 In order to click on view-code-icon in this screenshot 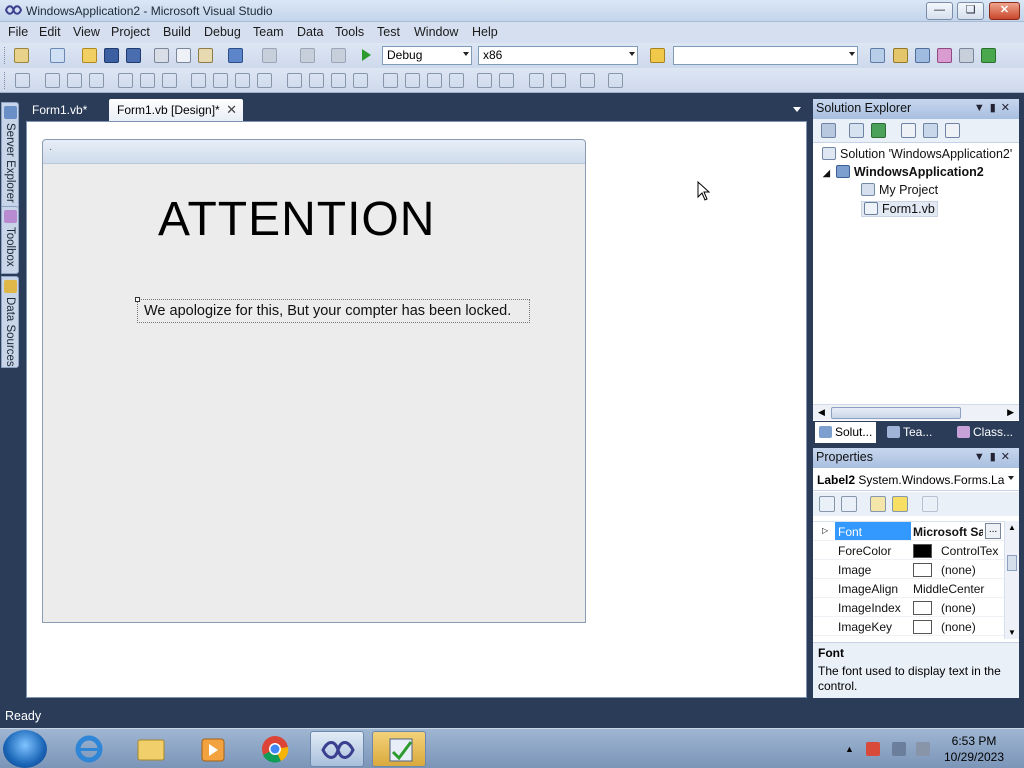, I will do `click(908, 130)`.